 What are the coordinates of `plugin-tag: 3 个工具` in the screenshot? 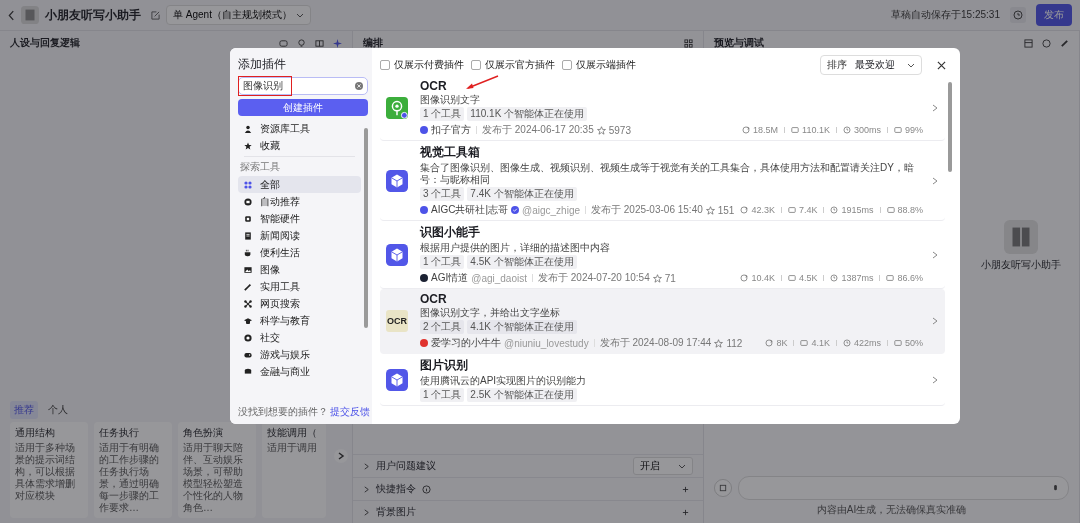 It's located at (442, 194).